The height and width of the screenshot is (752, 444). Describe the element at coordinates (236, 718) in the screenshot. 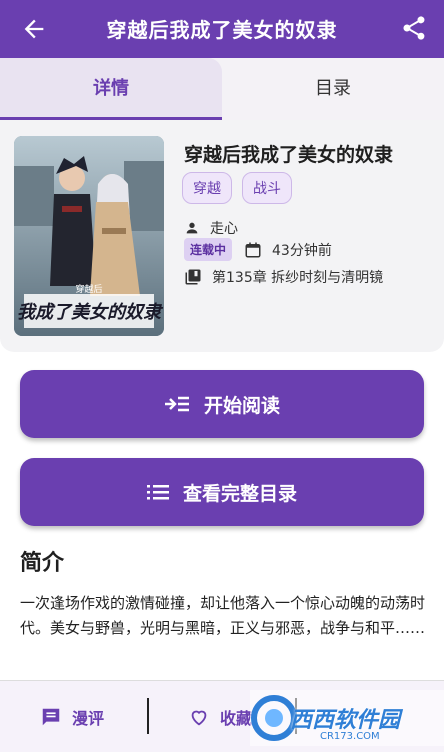

I see `favorite-label: 收藏` at that location.